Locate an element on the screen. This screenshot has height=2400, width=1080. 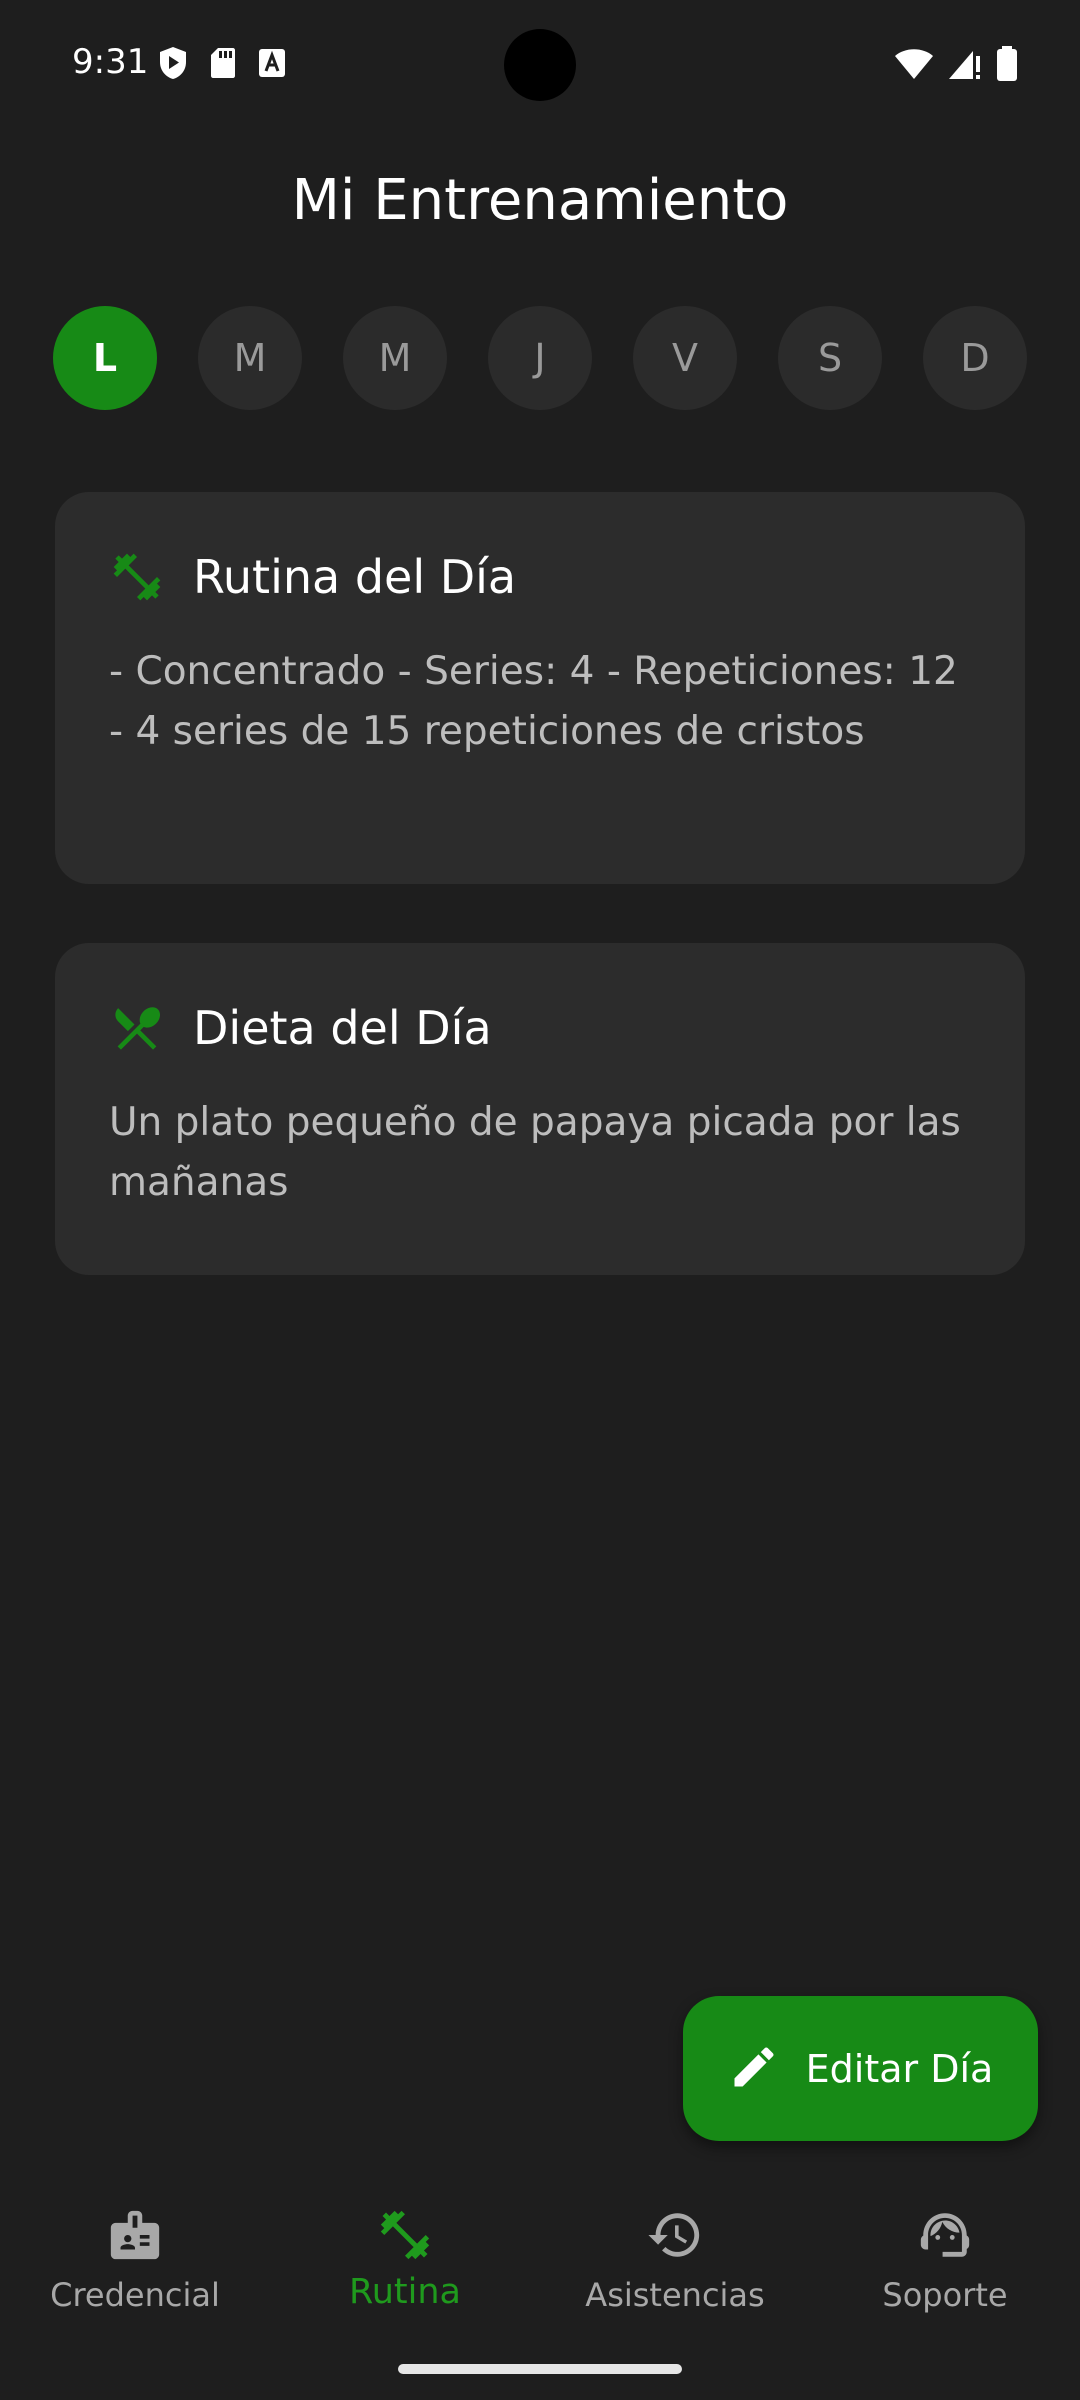
pencil-icon is located at coordinates (754, 2069).